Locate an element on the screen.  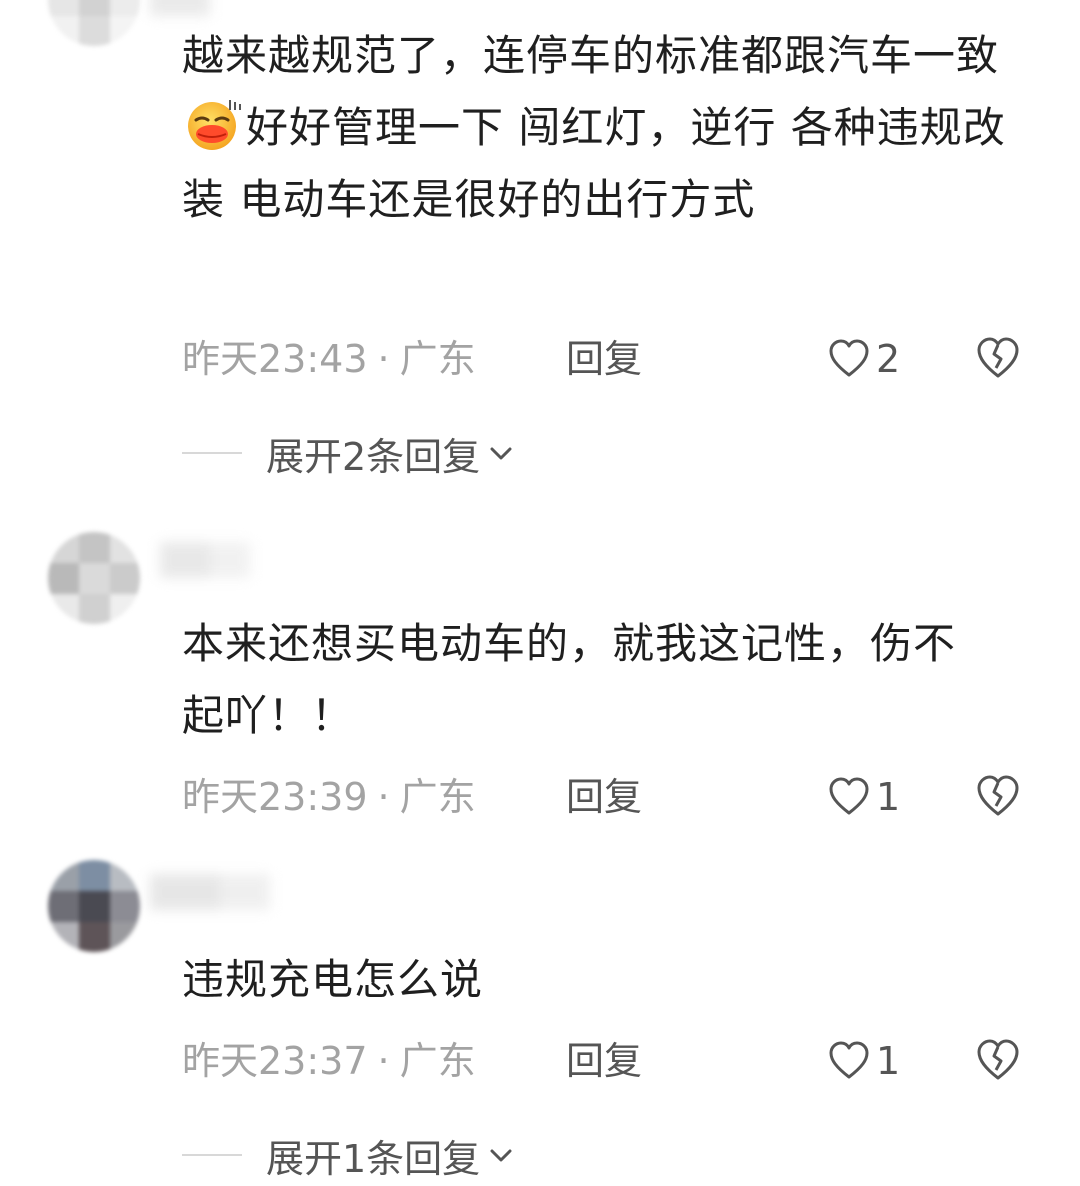
kissing-emoji-icon is located at coordinates (214, 124).